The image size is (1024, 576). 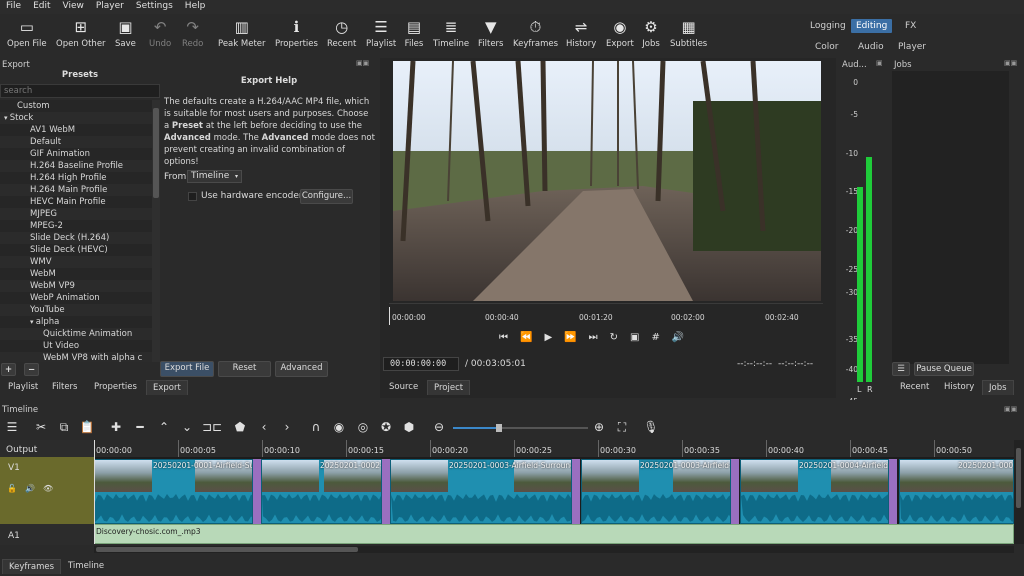 What do you see at coordinates (76, 262) in the screenshot?
I see `preset-item: WMV` at bounding box center [76, 262].